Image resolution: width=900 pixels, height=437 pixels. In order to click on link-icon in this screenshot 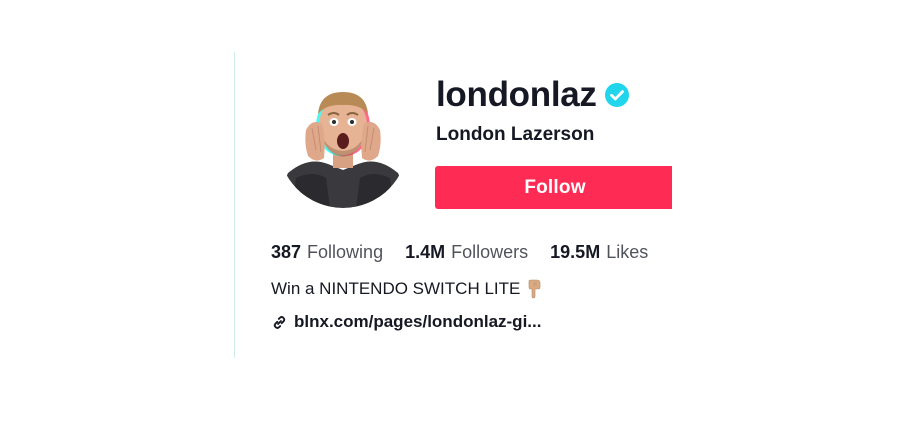, I will do `click(279, 322)`.